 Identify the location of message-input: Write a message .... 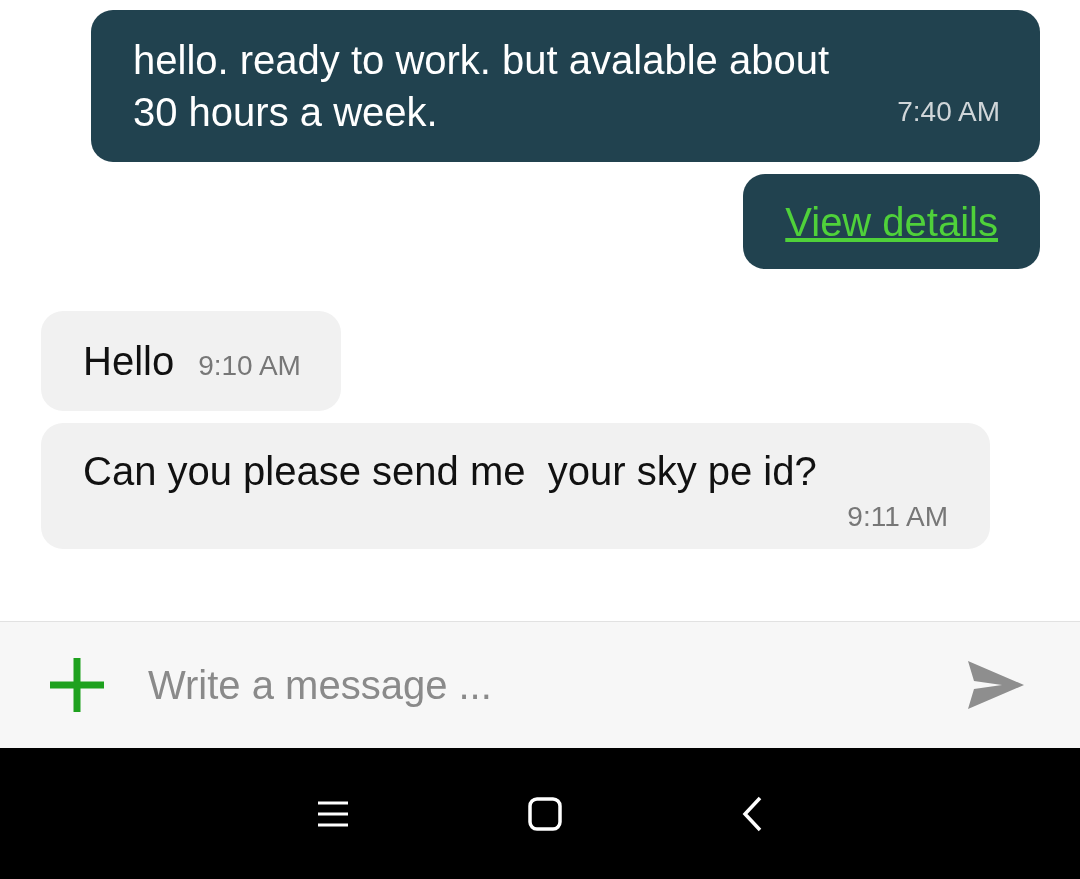
(537, 685).